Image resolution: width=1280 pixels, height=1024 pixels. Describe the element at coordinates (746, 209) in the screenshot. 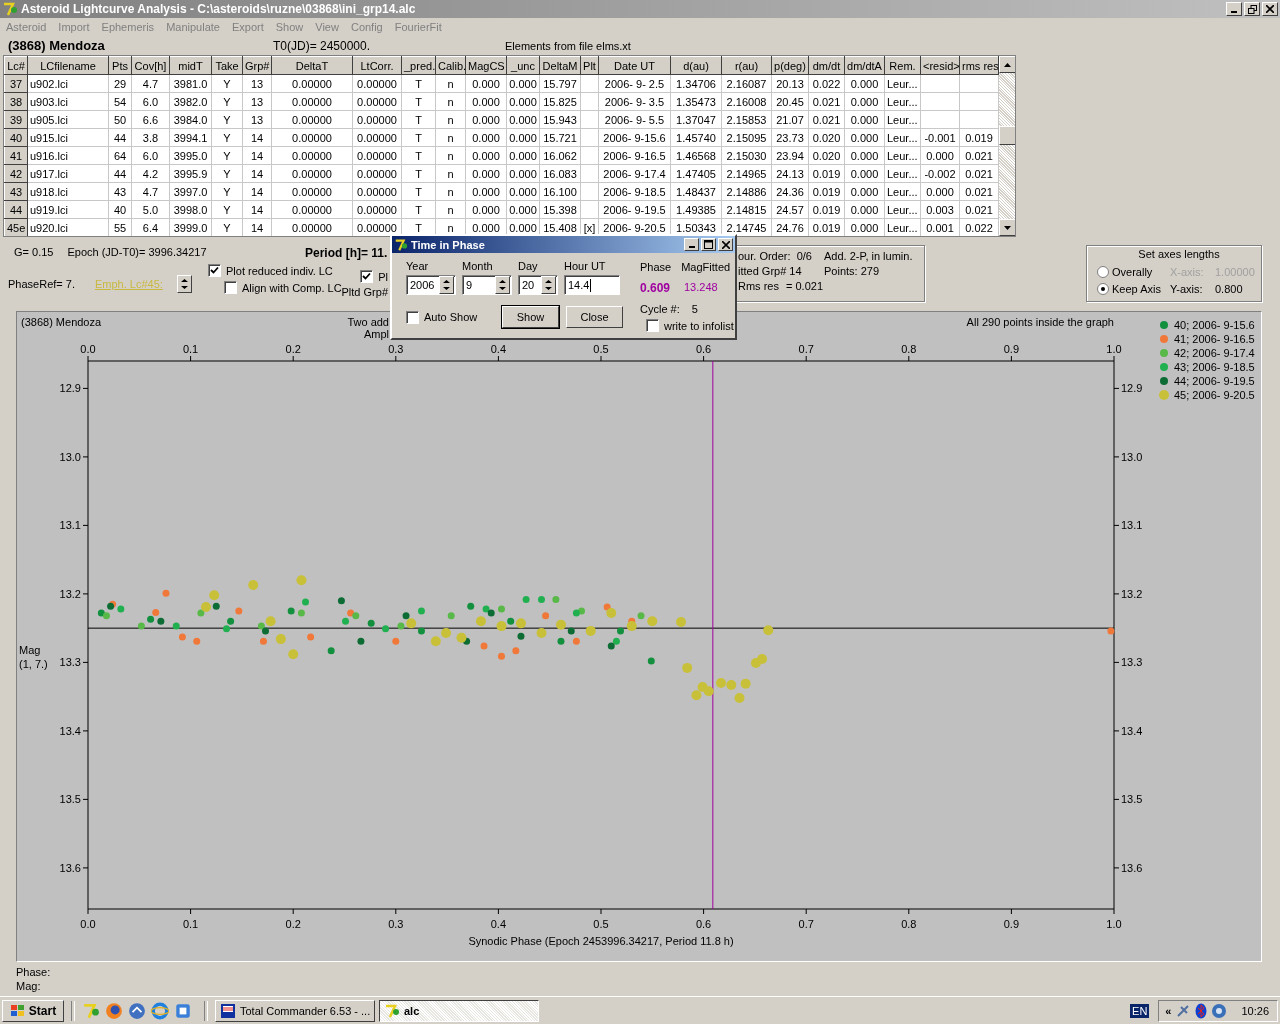

I see `table-cell: 2.14815` at that location.